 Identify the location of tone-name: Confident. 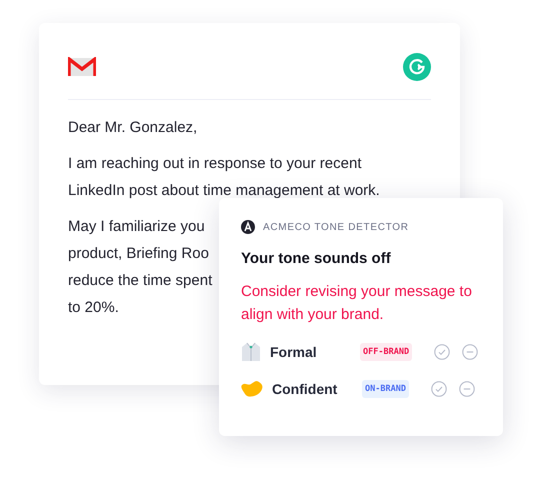
(305, 389).